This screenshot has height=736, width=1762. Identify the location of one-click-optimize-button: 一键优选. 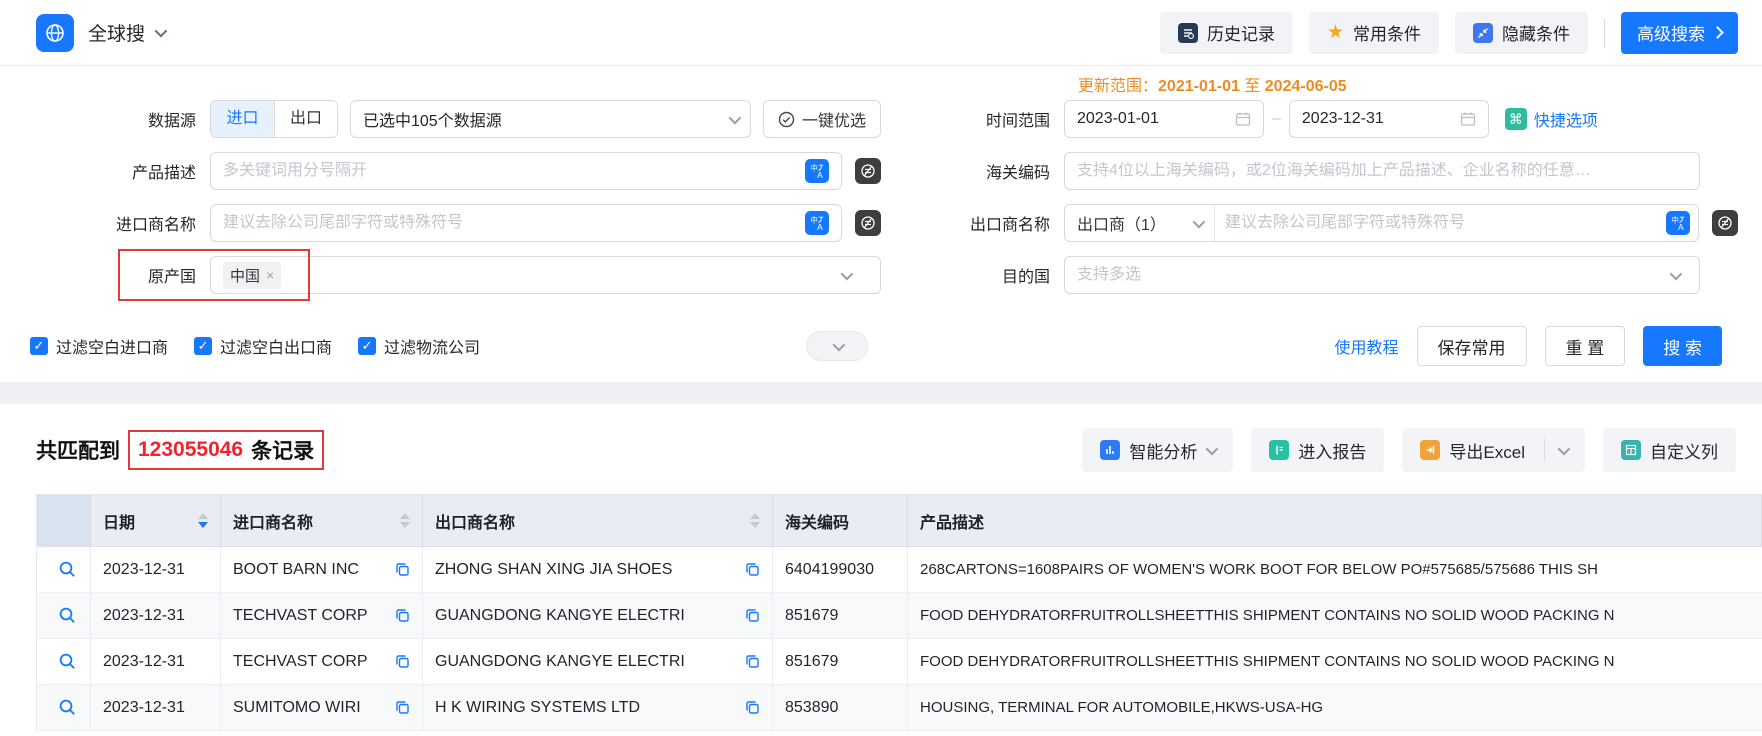
(821, 119).